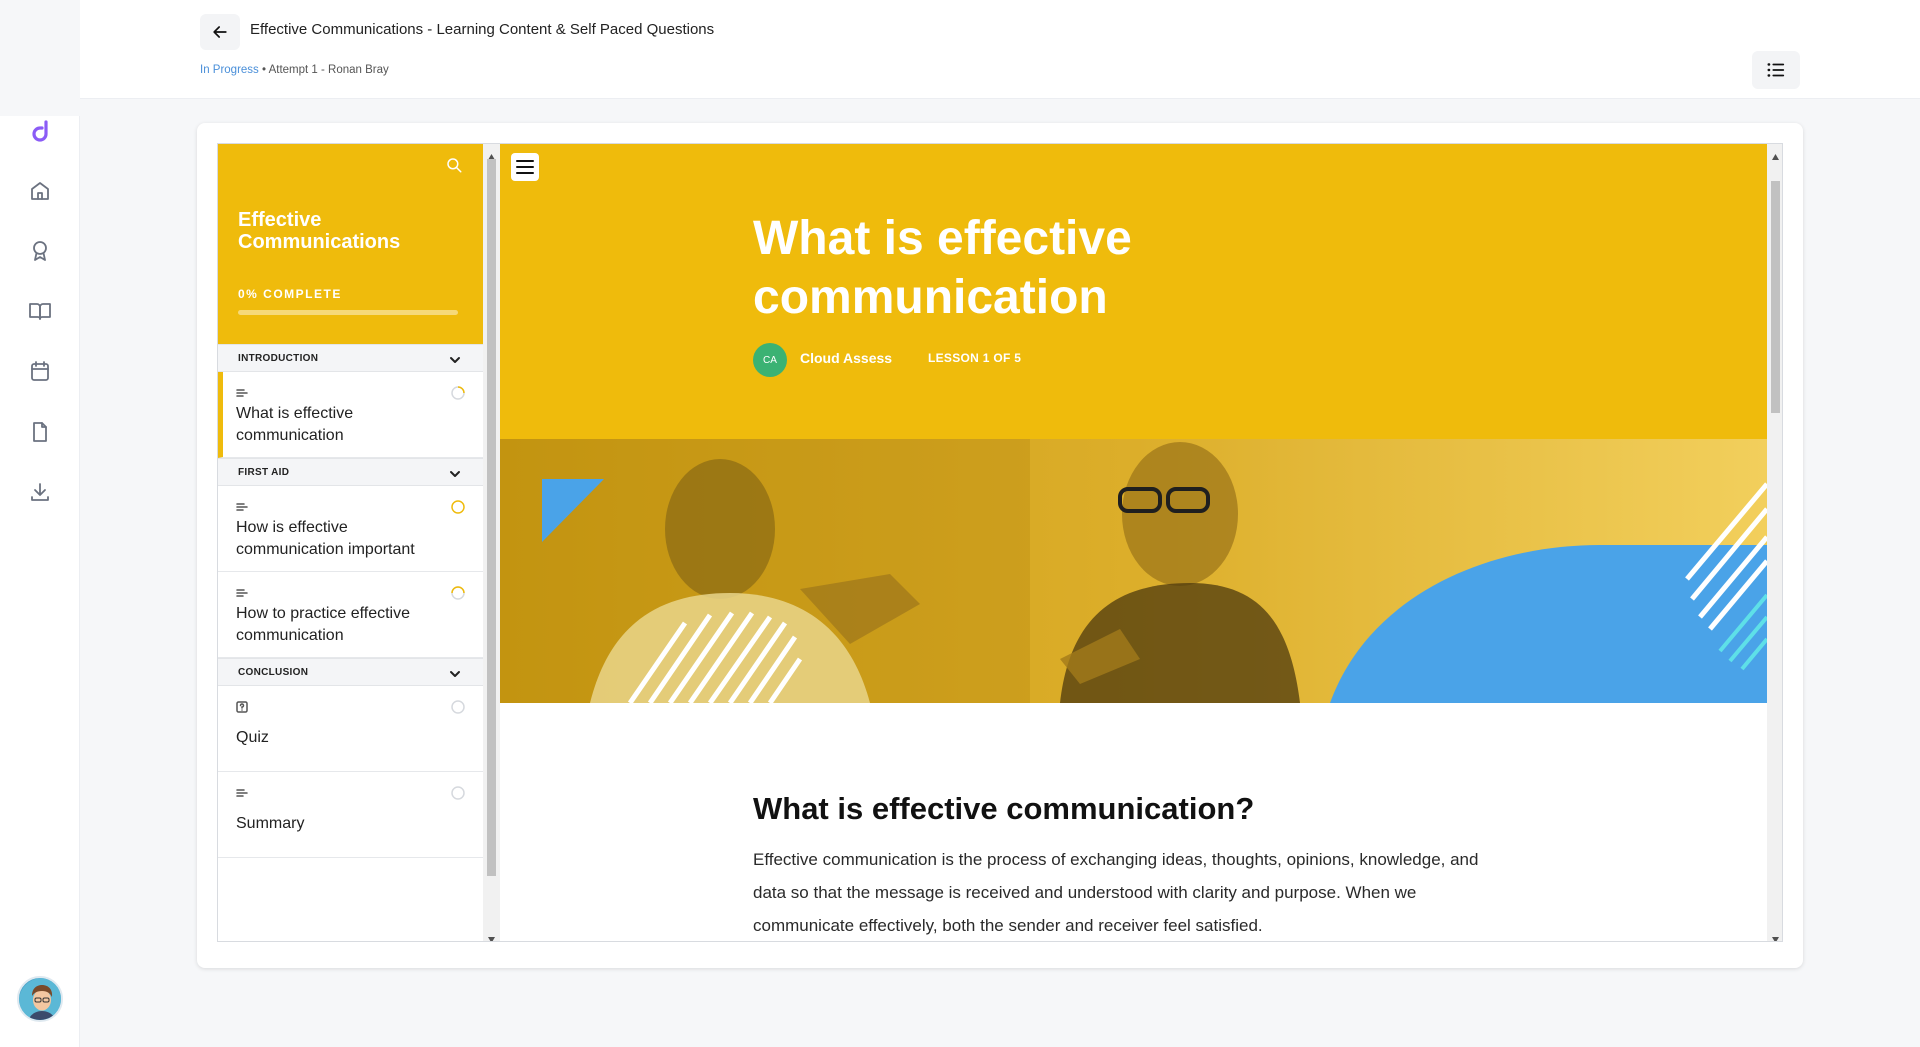 The width and height of the screenshot is (1920, 1047). What do you see at coordinates (40, 191) in the screenshot?
I see `home-icon` at bounding box center [40, 191].